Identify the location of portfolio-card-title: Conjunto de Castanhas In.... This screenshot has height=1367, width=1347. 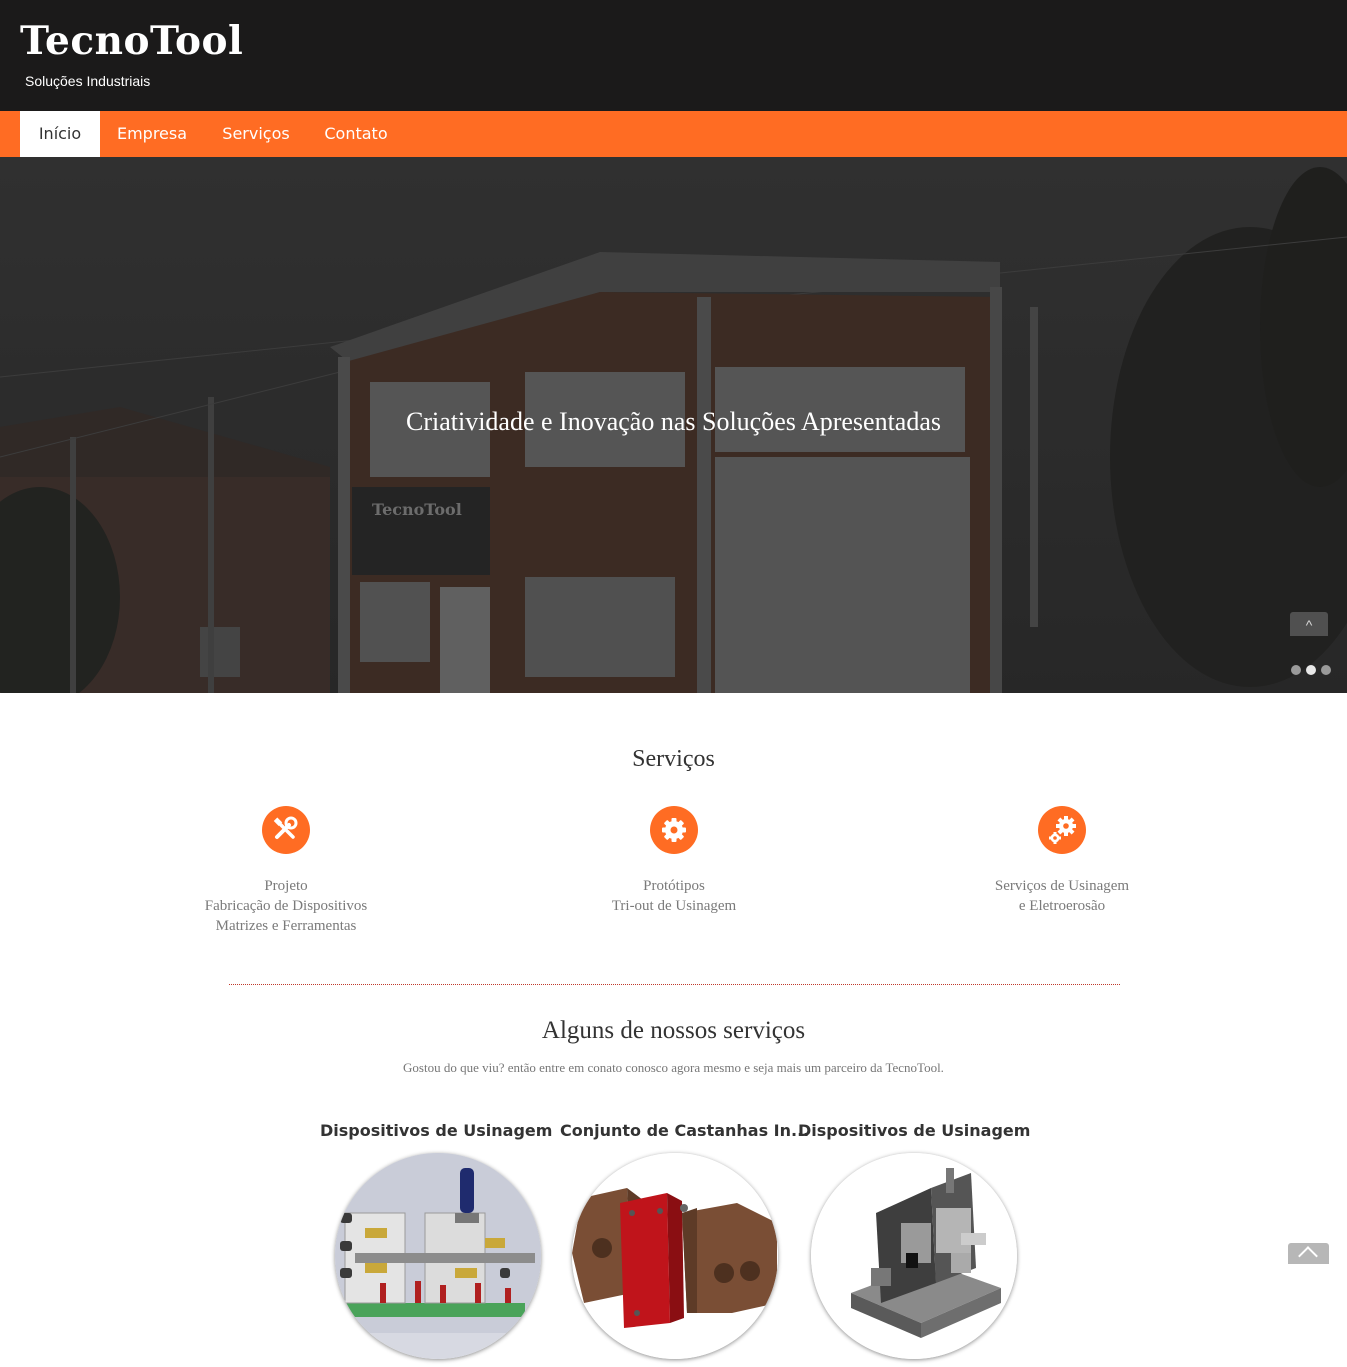
(684, 1130).